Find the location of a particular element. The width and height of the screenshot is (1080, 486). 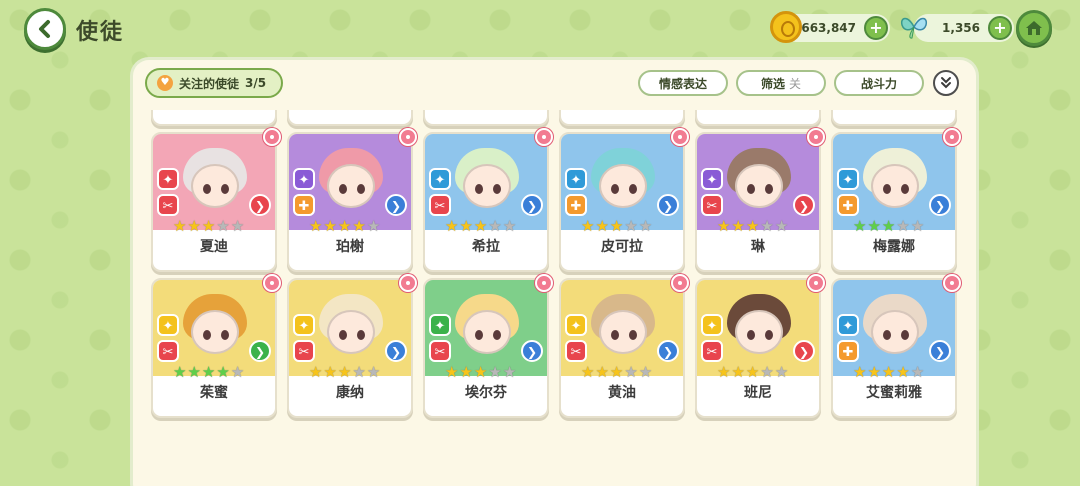

home-button is located at coordinates (1034, 28).